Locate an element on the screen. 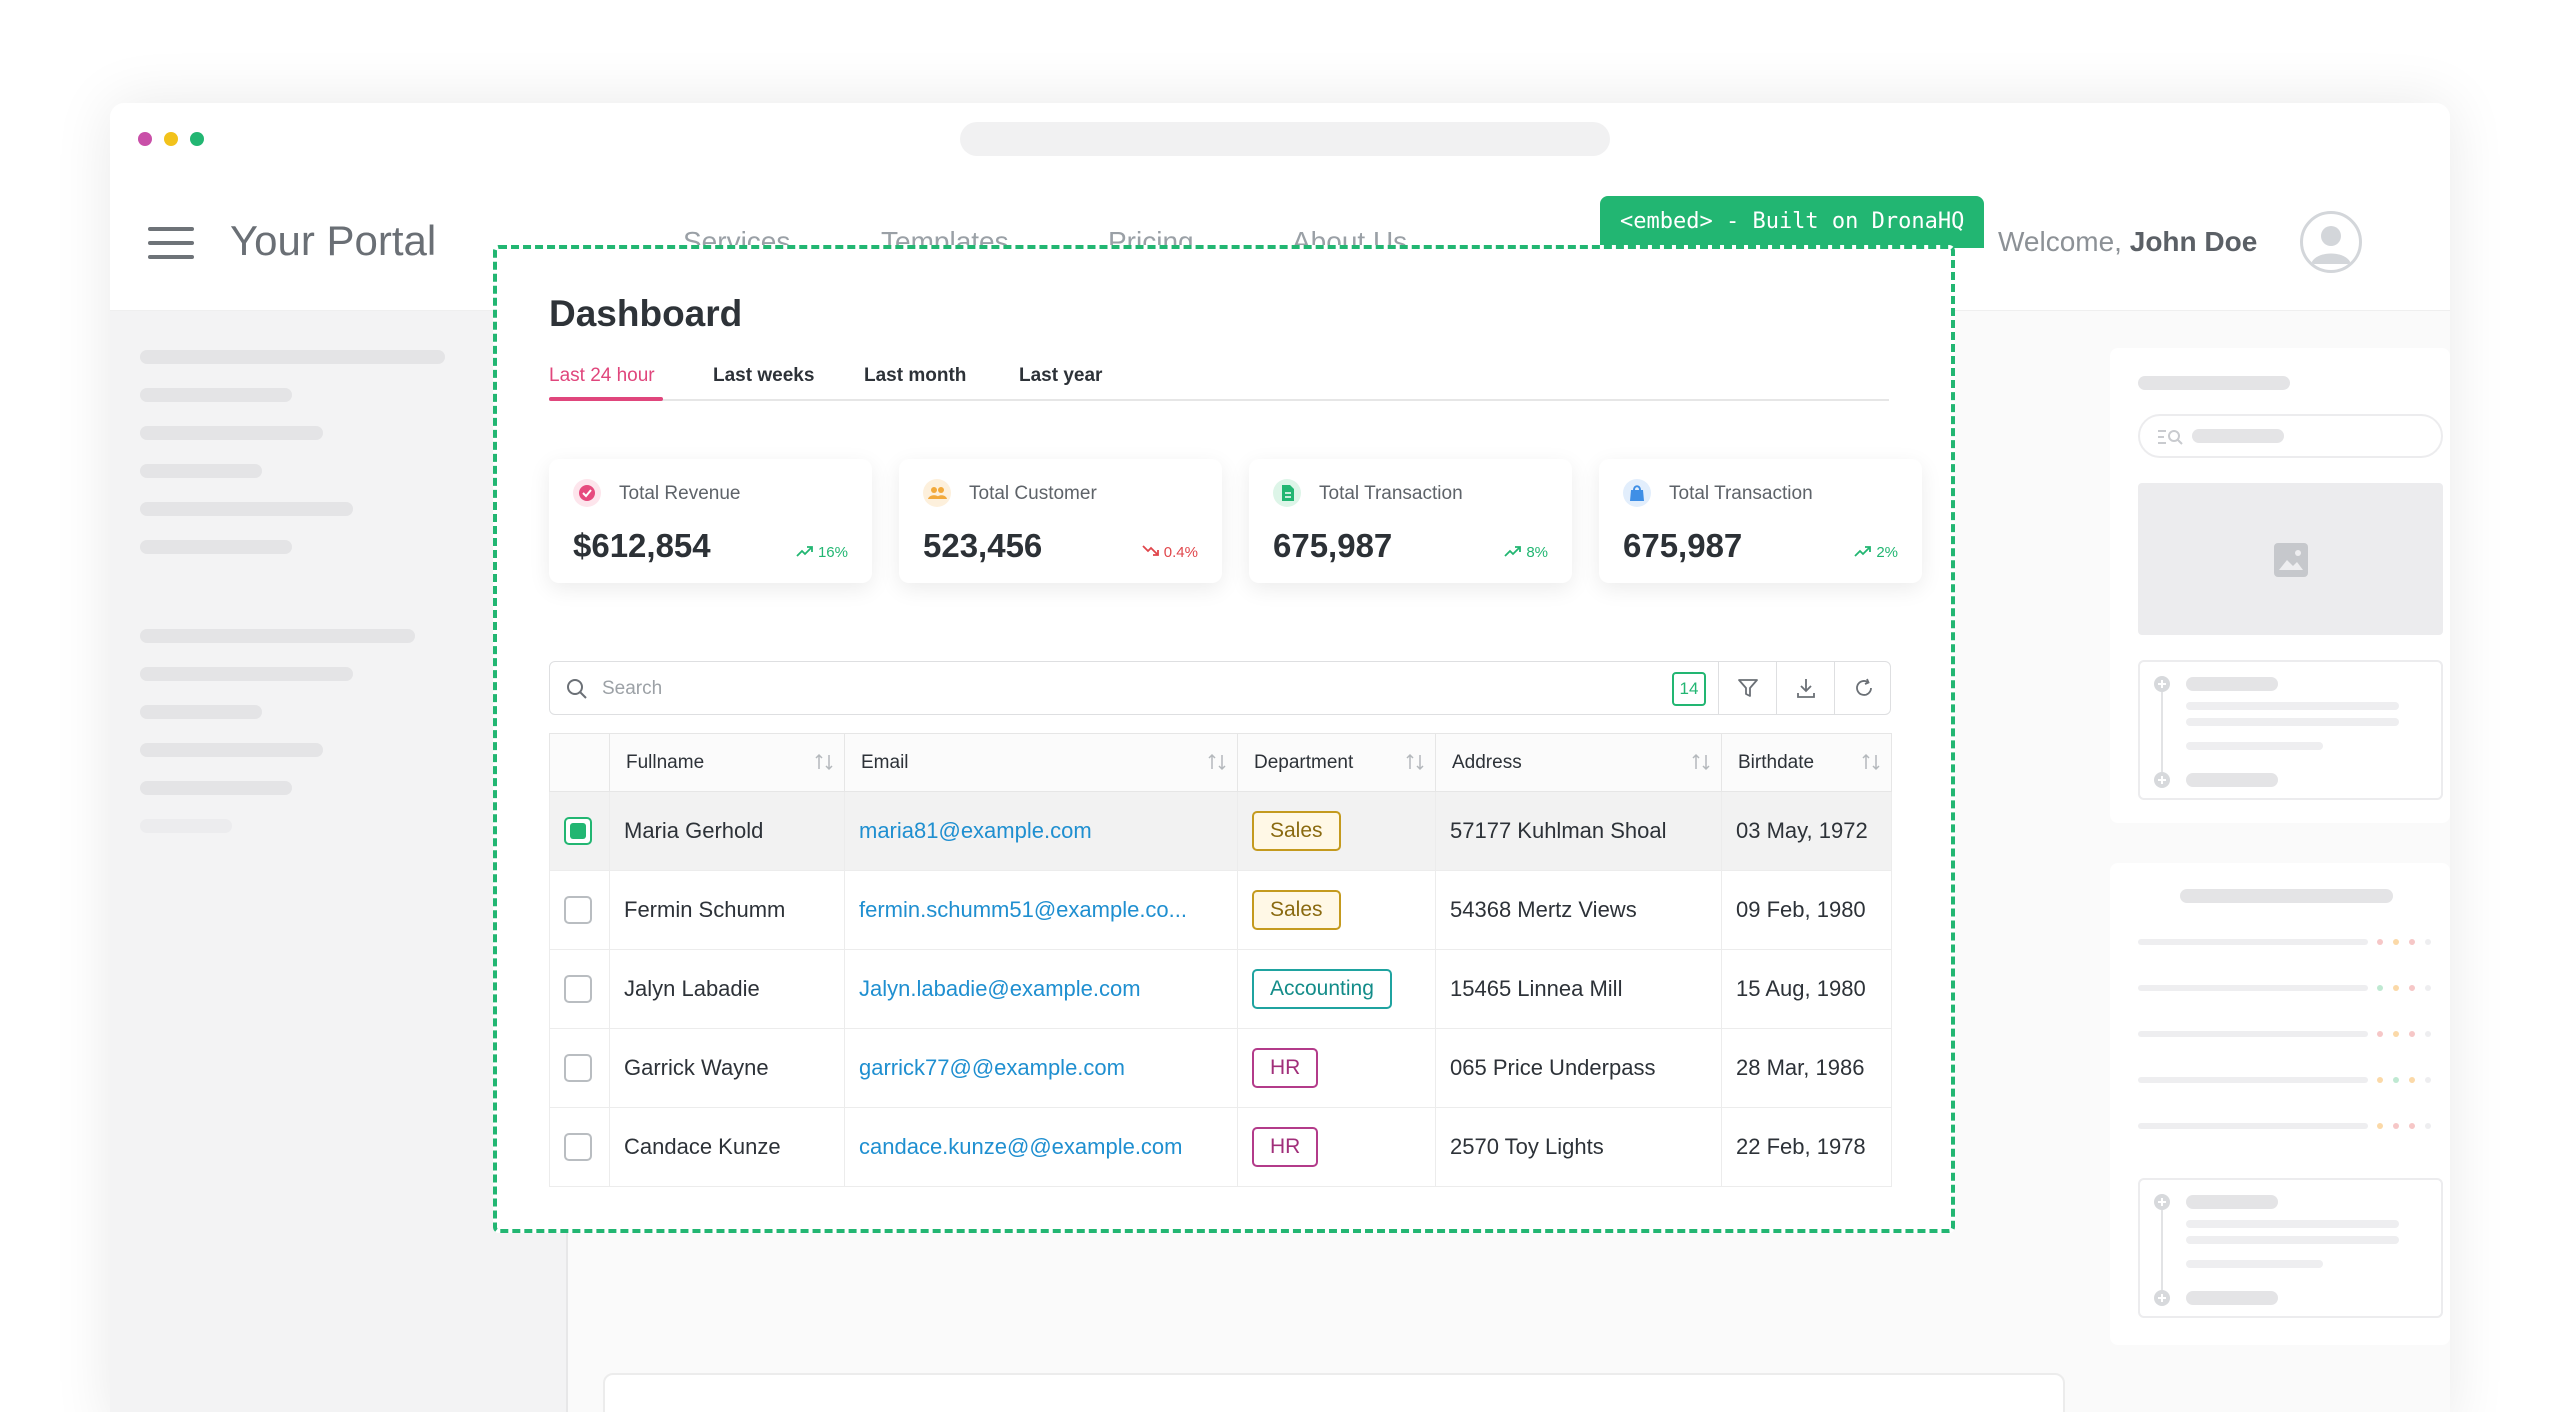 Image resolution: width=2560 pixels, height=1412 pixels. address-bar is located at coordinates (1285, 139).